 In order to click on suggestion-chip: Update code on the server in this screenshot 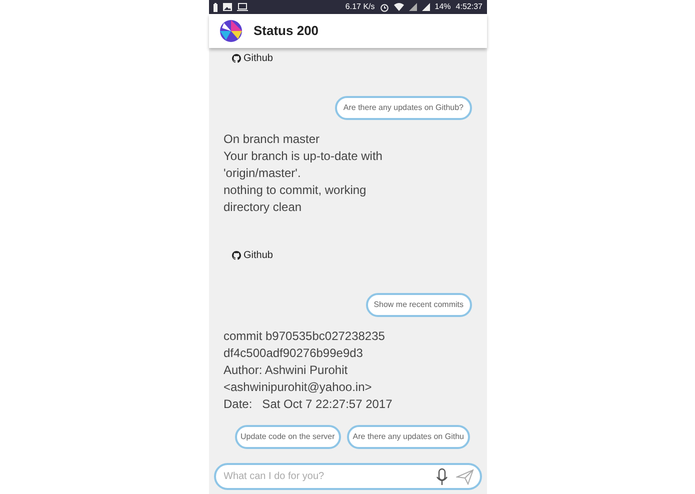, I will do `click(287, 437)`.